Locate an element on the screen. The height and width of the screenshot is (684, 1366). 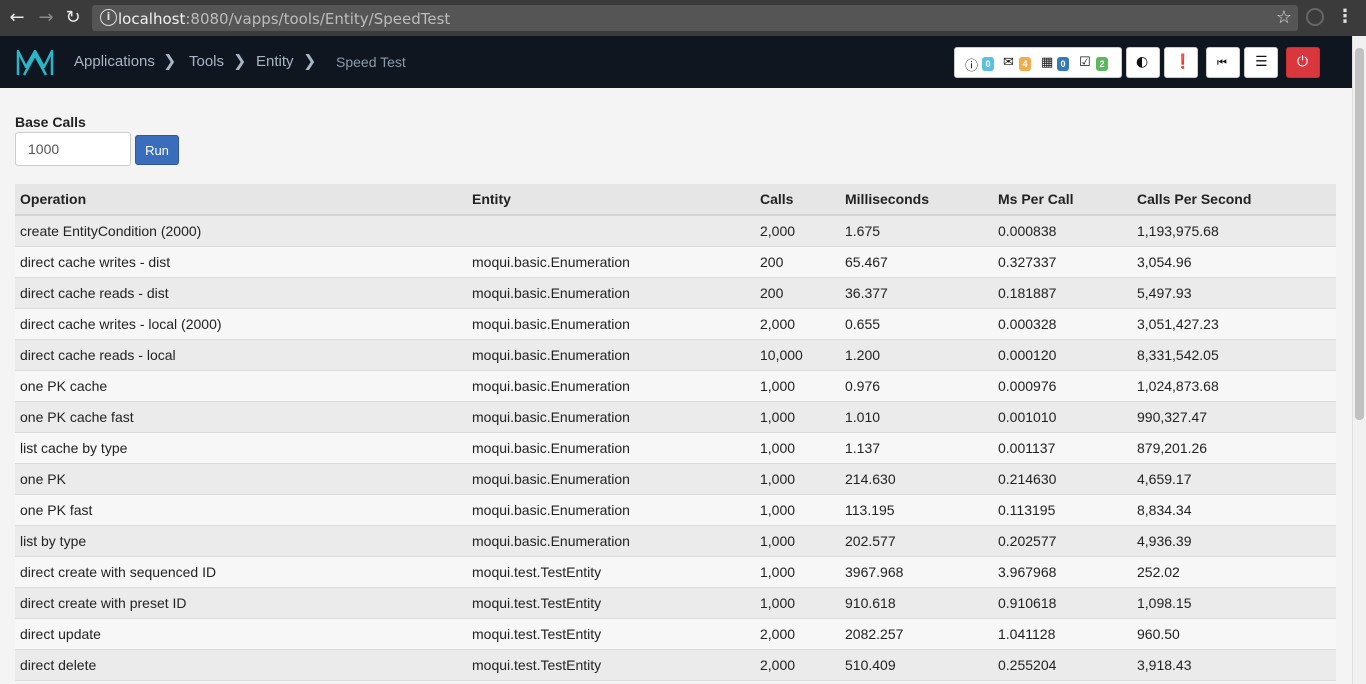
kebab-menu-icon: ⋮ is located at coordinates (1345, 17).